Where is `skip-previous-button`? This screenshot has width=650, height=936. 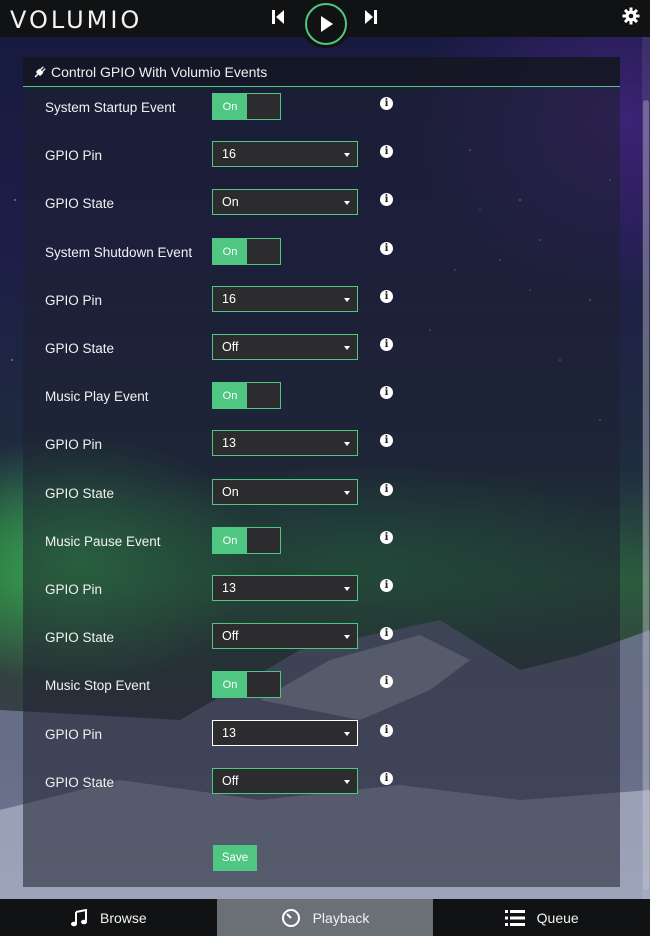
skip-previous-button is located at coordinates (278, 17).